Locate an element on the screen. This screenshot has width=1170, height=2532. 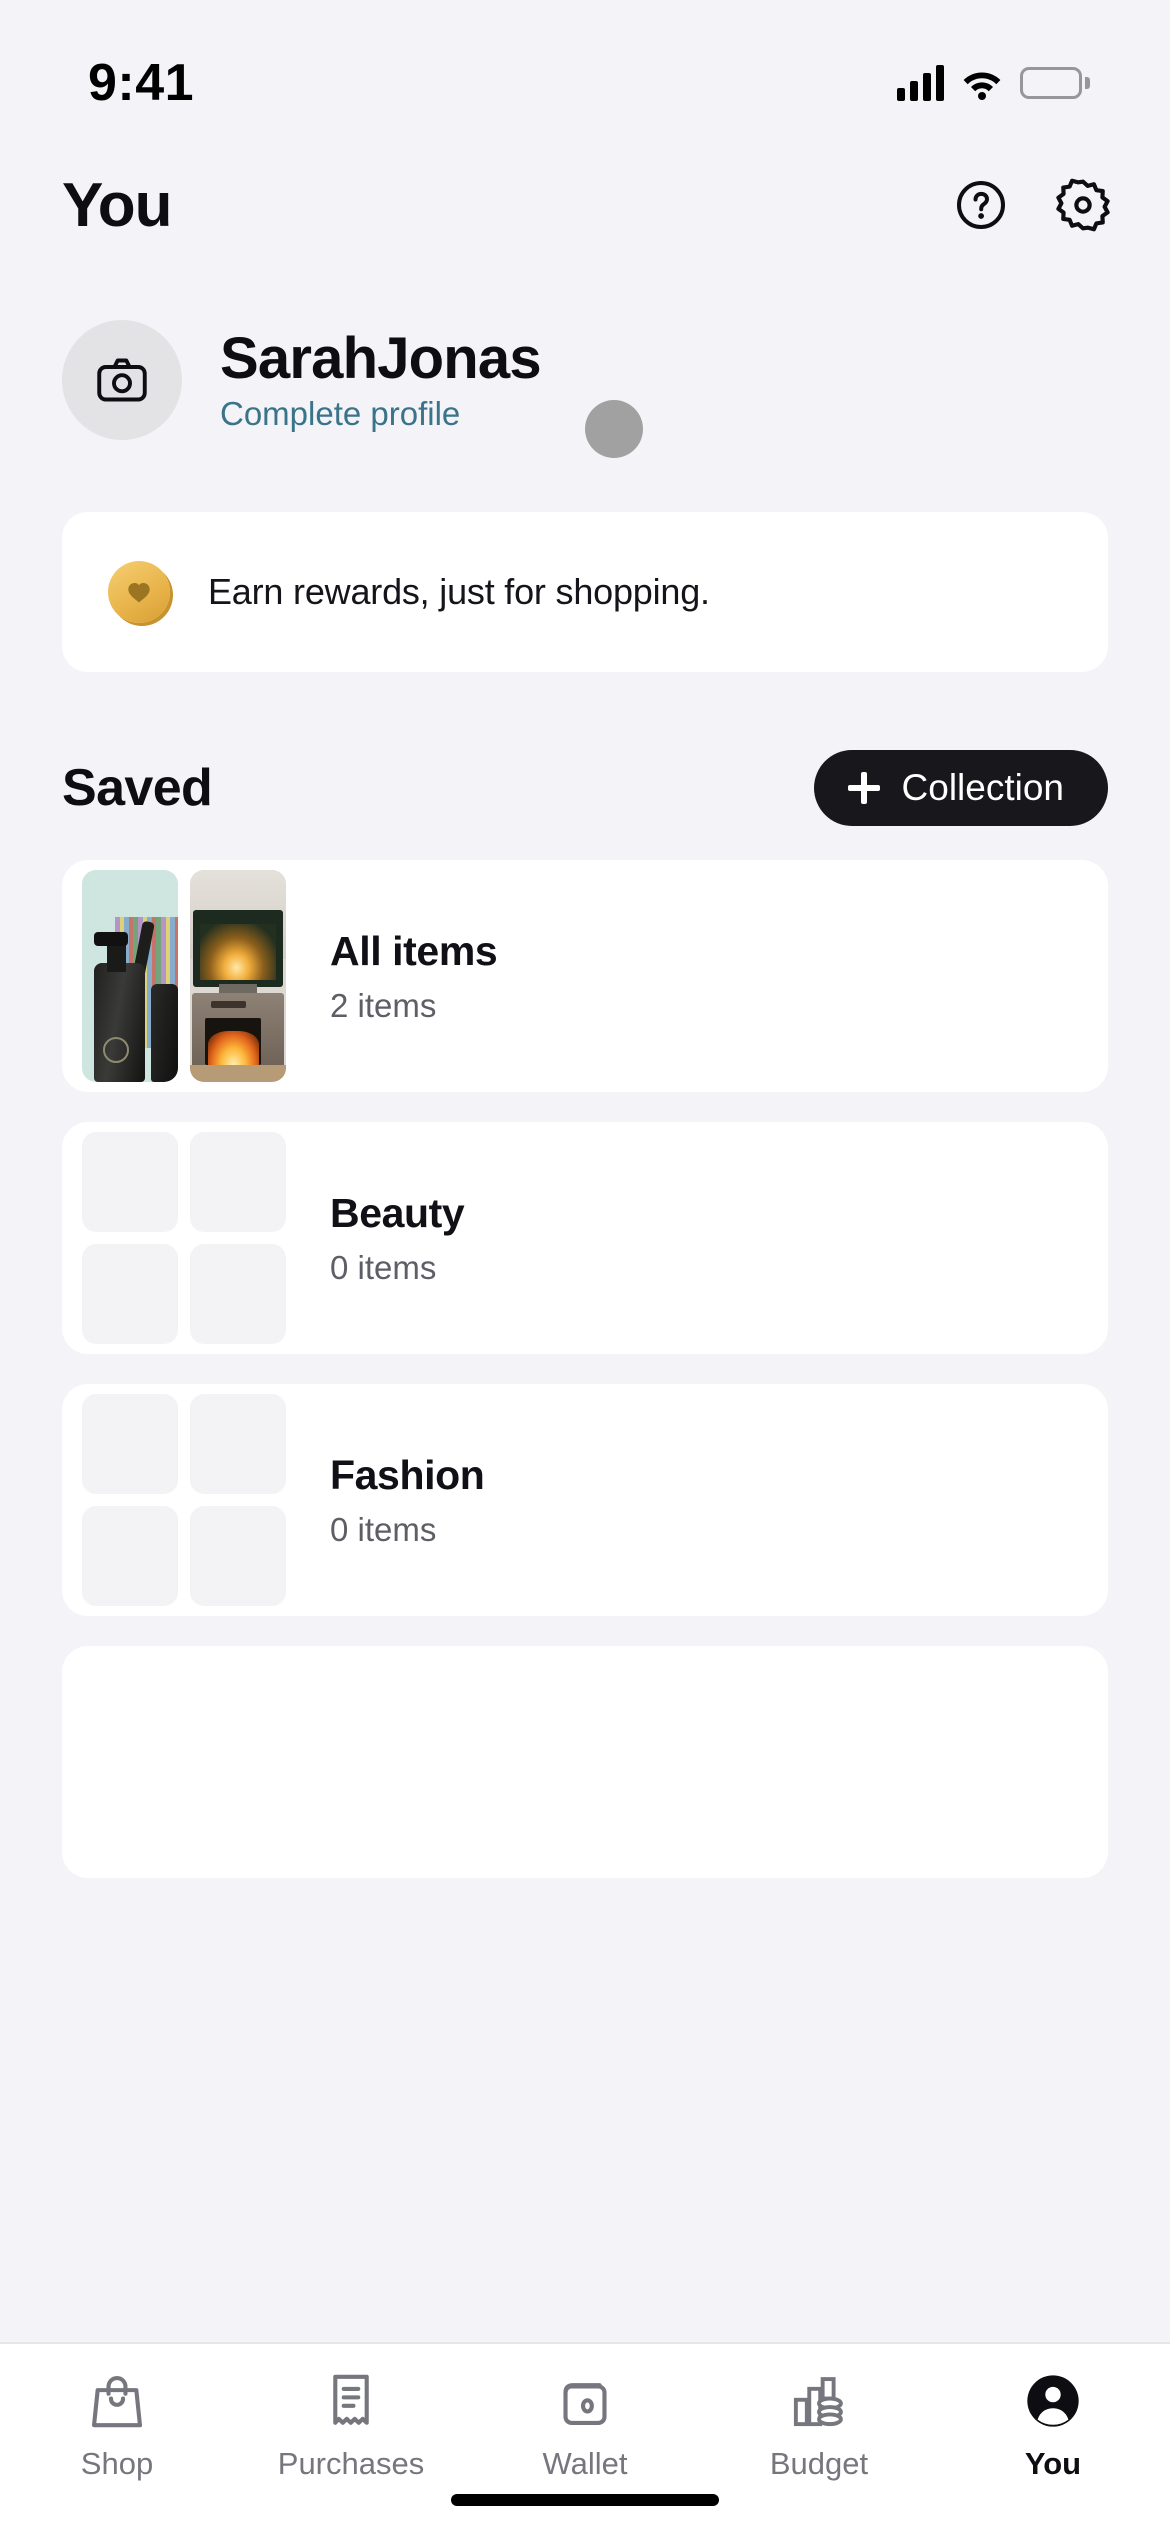
status-time: 9:41 is located at coordinates (141, 83).